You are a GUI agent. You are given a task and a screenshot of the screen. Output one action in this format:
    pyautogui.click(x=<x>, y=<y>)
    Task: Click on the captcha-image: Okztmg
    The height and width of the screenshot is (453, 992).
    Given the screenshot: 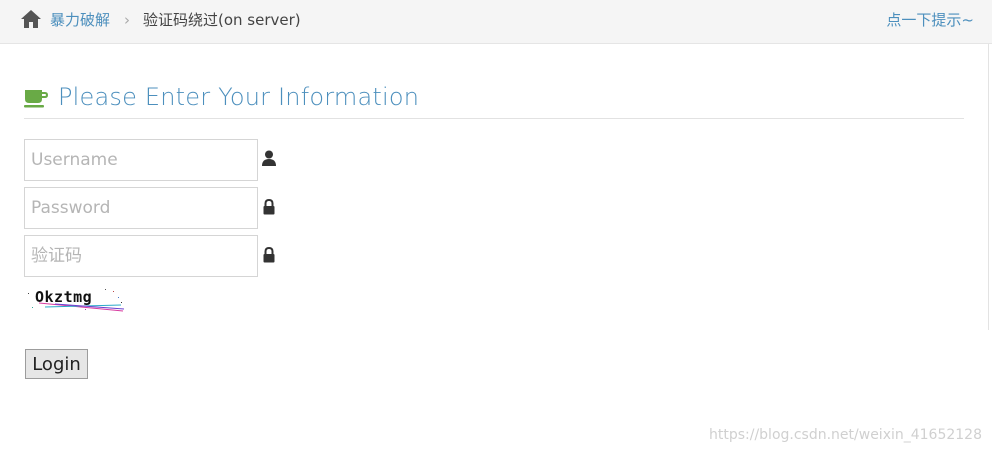 What is the action you would take?
    pyautogui.click(x=75, y=299)
    